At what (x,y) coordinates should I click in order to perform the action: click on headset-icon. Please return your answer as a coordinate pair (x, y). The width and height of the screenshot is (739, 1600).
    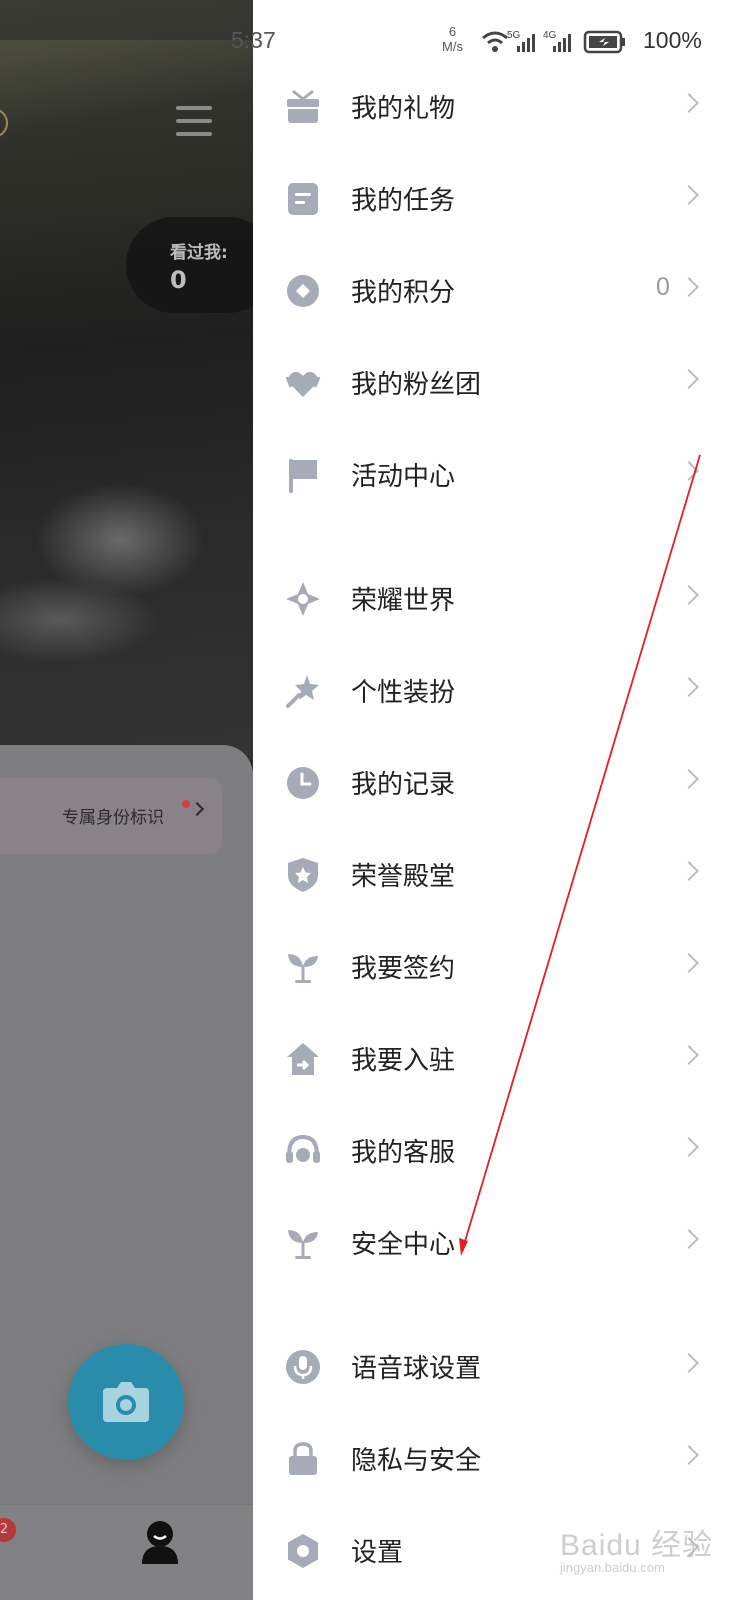
    Looking at the image, I should click on (303, 1148).